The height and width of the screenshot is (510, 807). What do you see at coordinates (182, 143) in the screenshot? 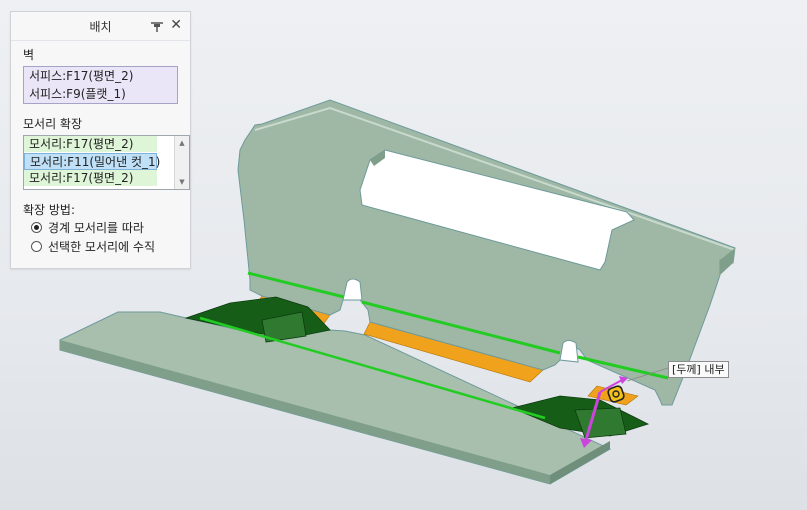
I see `scroll-up-icon: ▲` at bounding box center [182, 143].